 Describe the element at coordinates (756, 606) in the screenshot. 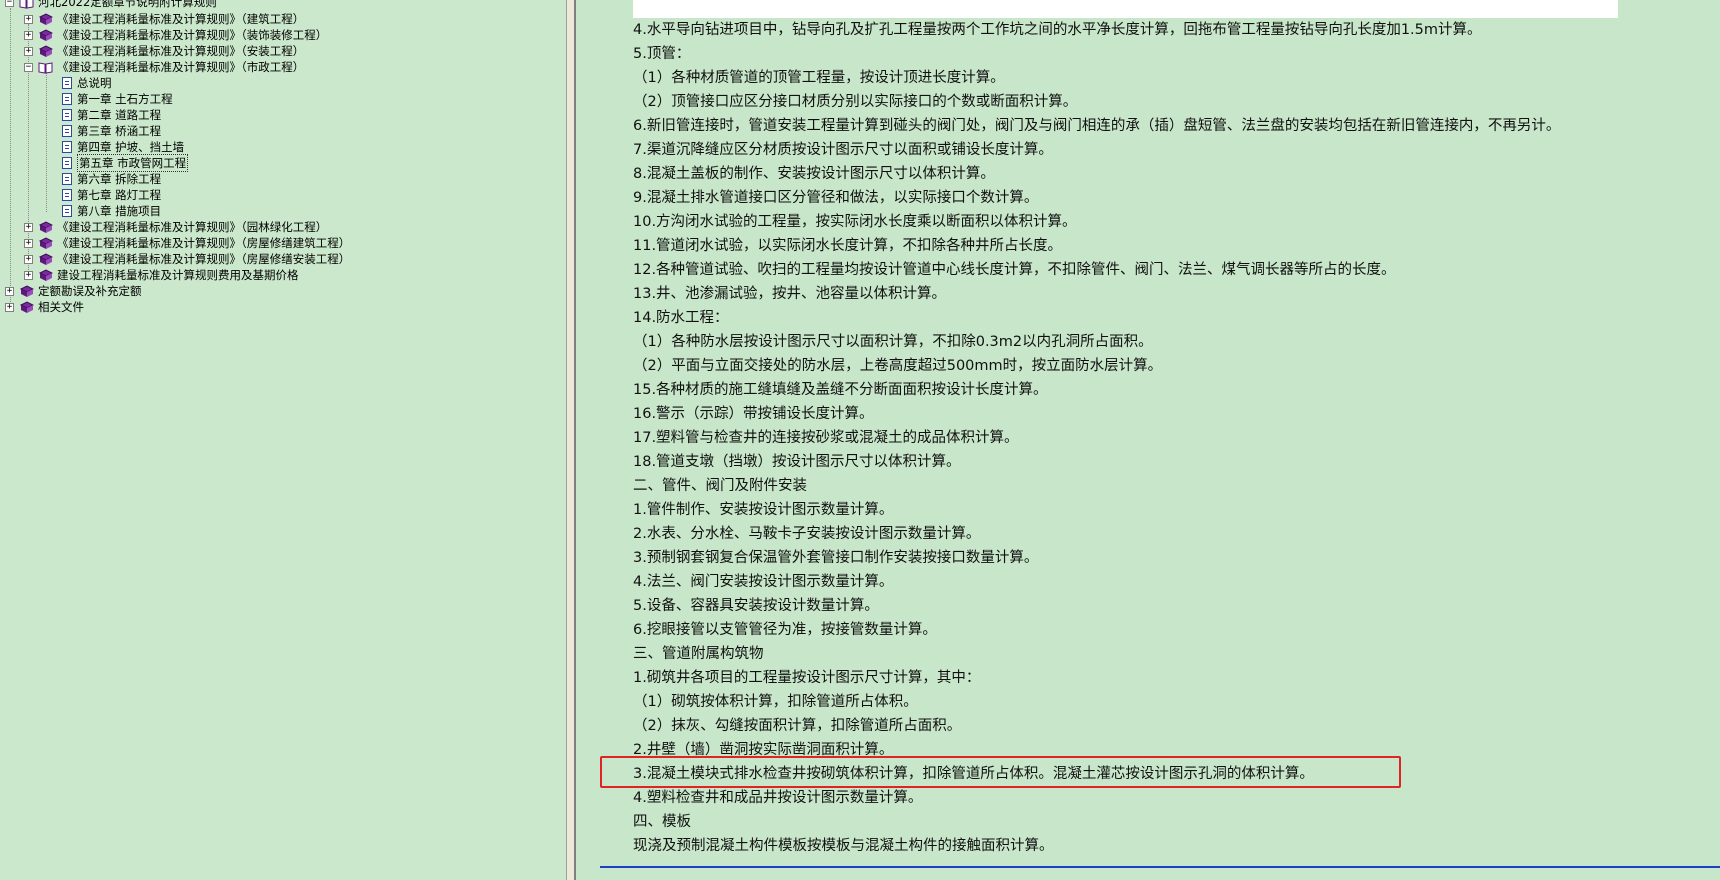

I see `doc-line: 5.设备、容器具安装按设计数量计算。` at that location.